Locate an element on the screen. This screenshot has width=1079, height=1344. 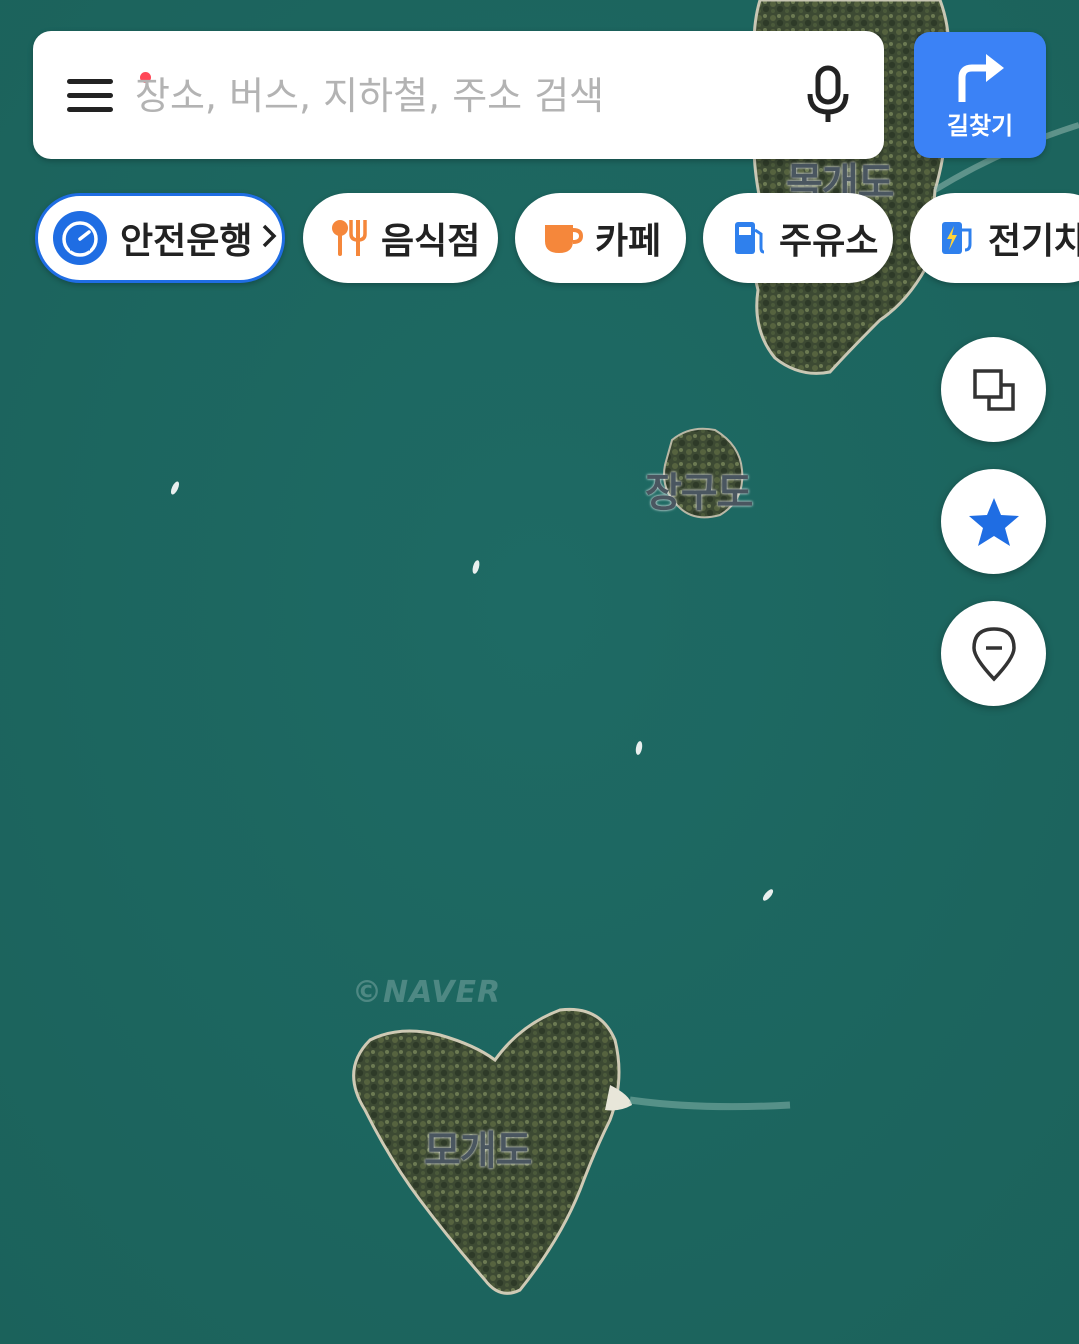
chip-label: 전기차 is located at coordinates (1033, 241).